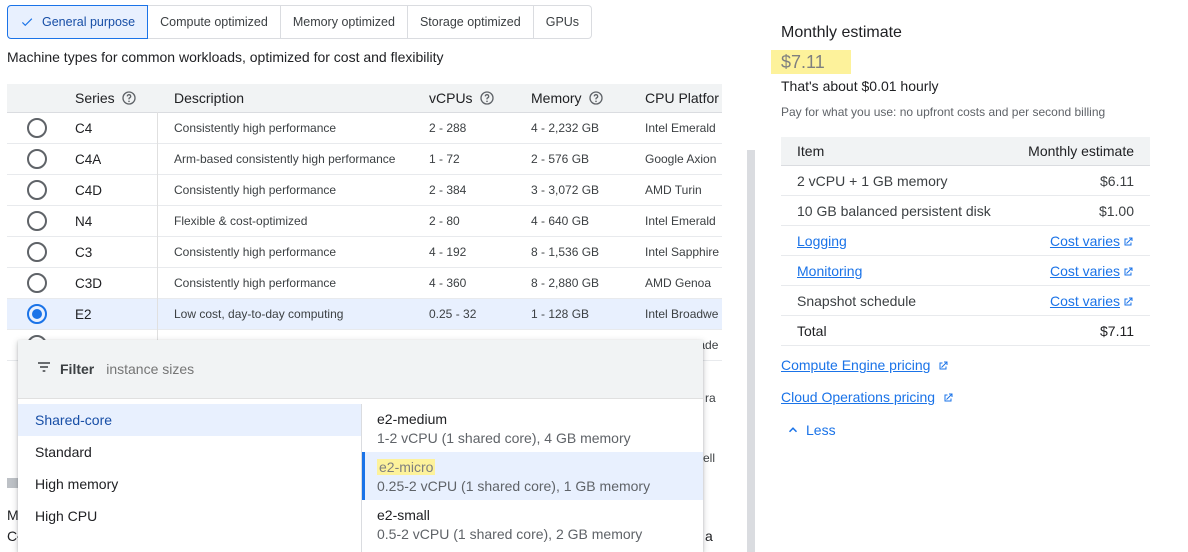 This screenshot has height=552, width=1188. I want to click on tab-label: General purpose, so click(89, 22).